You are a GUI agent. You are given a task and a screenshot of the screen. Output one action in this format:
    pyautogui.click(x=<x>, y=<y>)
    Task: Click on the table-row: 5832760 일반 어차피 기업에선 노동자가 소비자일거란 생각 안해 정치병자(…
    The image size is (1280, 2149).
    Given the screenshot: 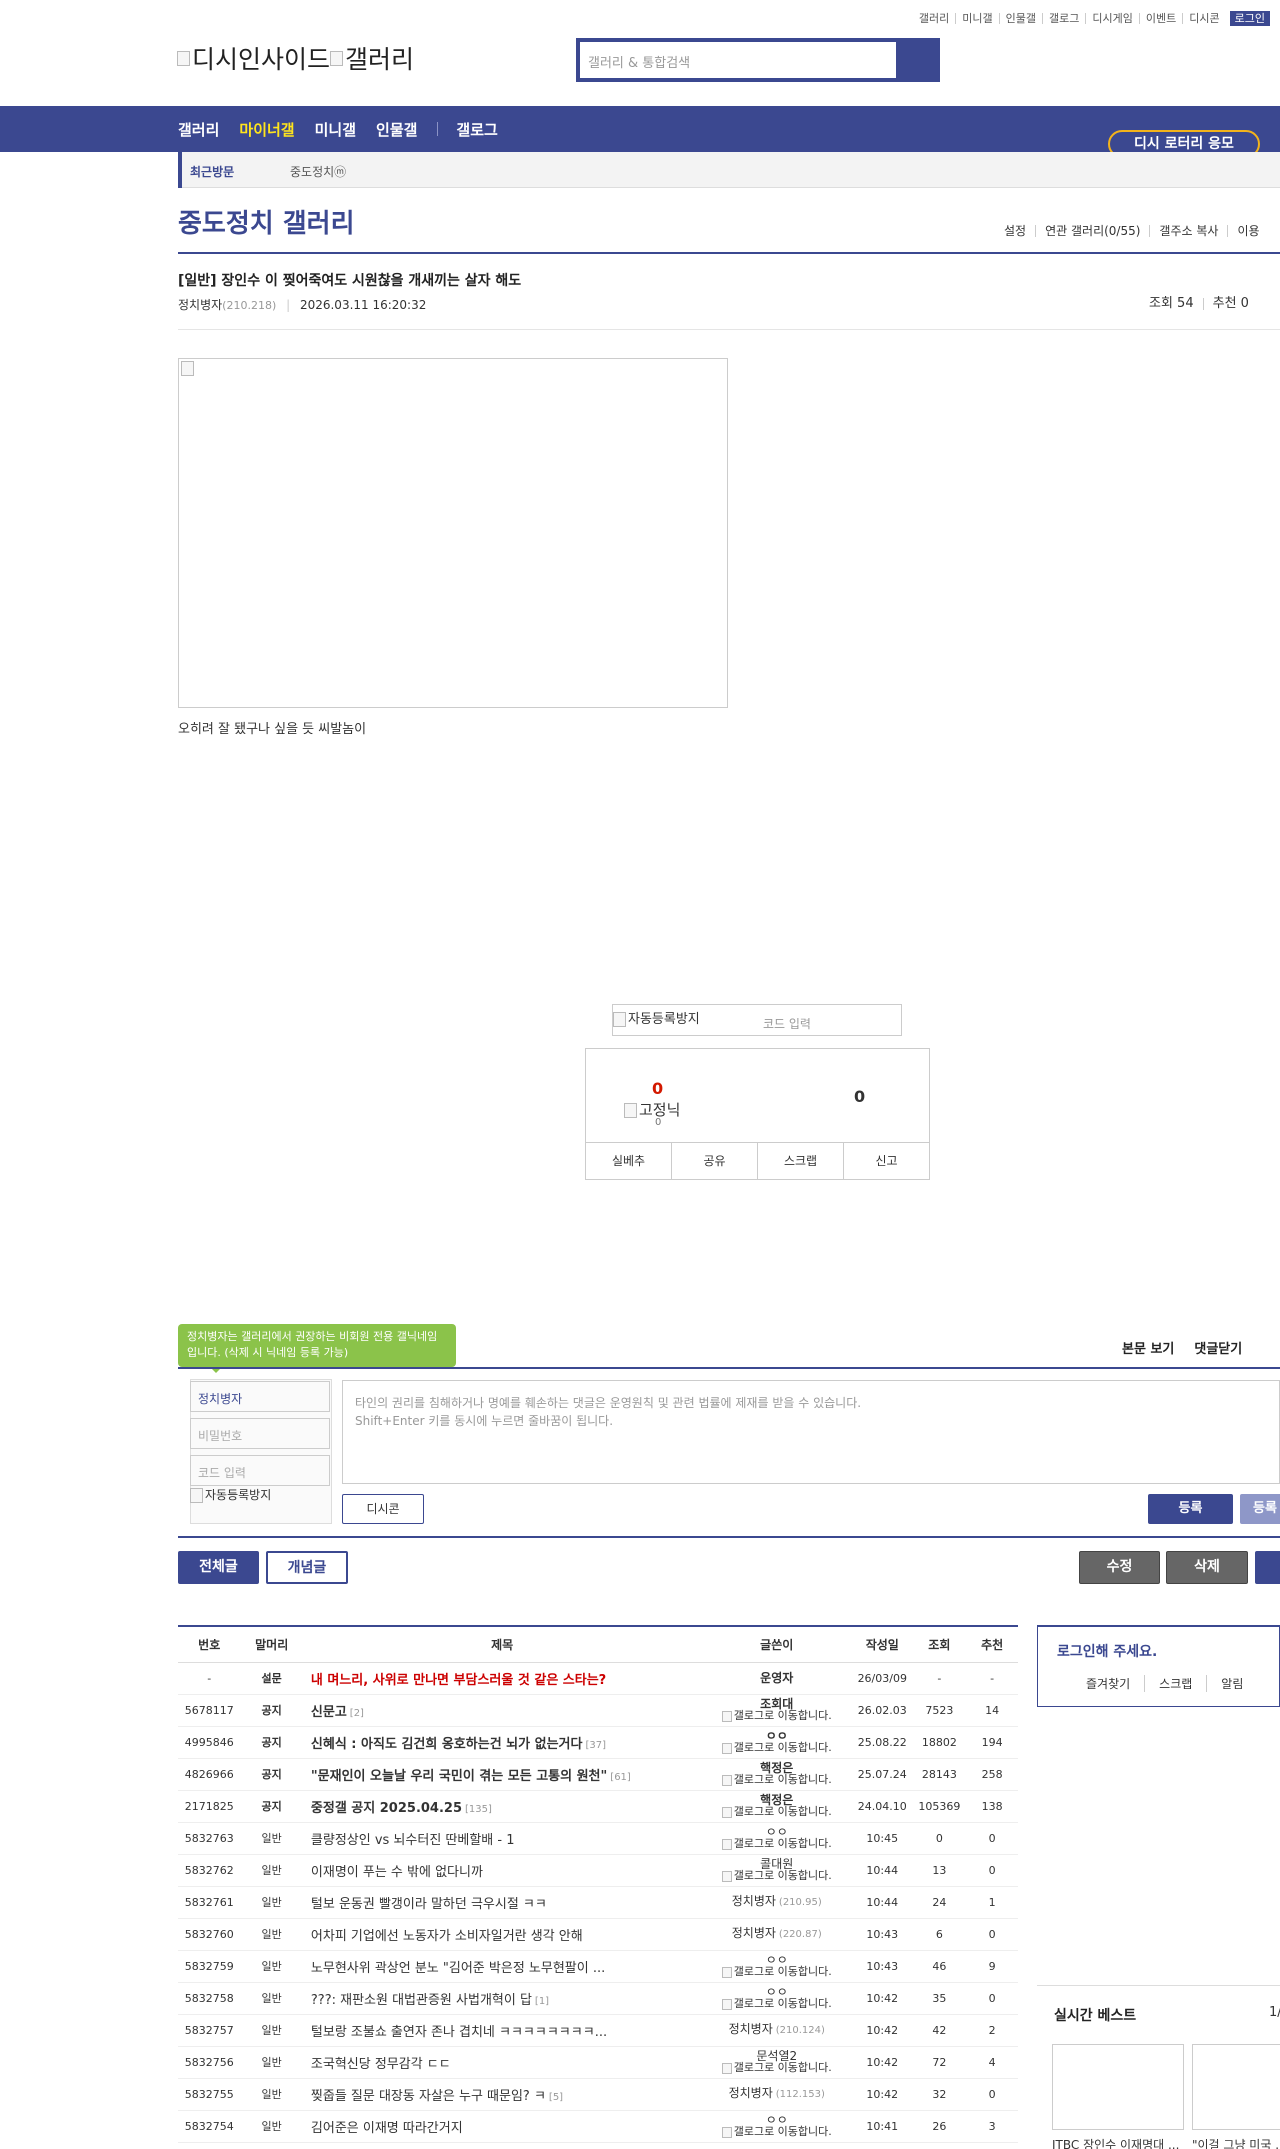 What is the action you would take?
    pyautogui.click(x=598, y=1934)
    